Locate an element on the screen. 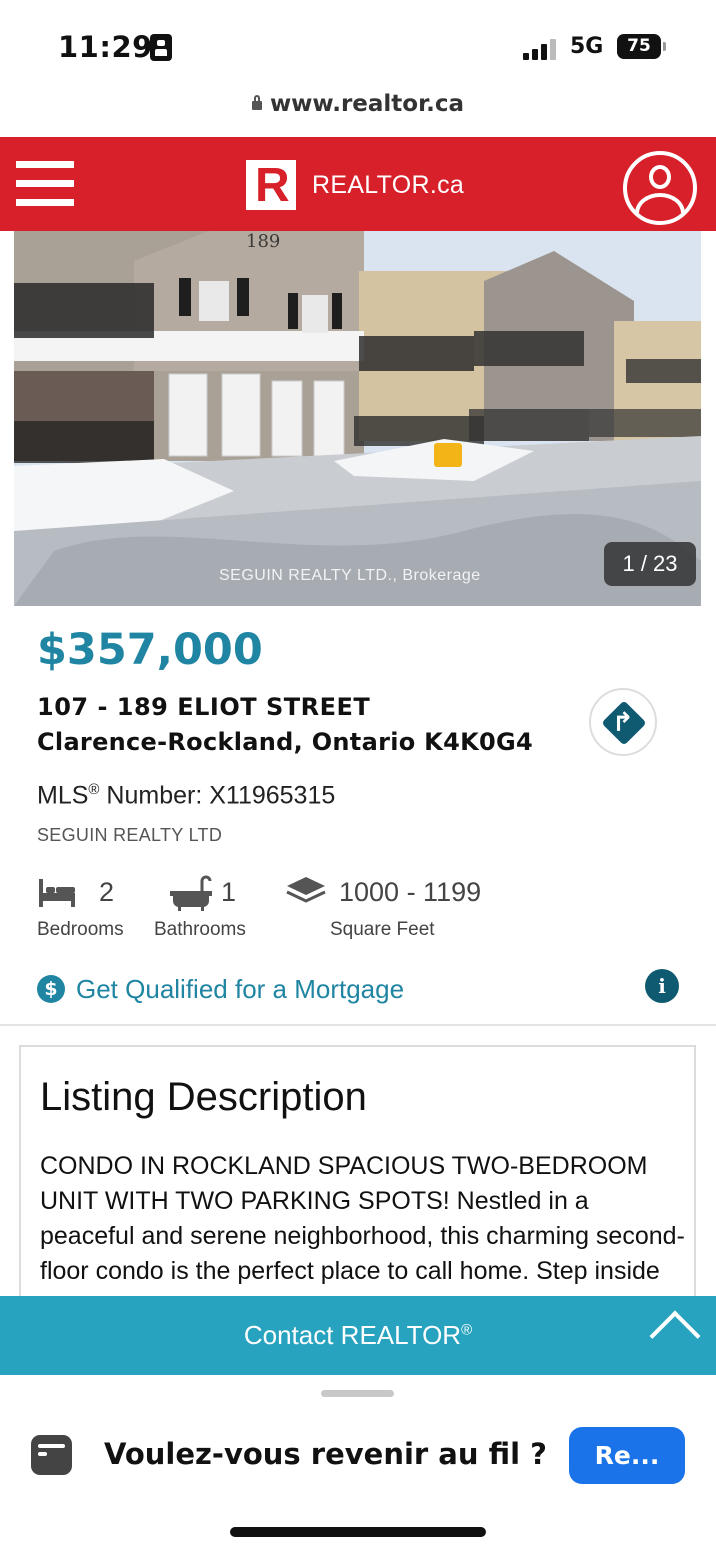 This screenshot has width=716, height=1552. realtor-r-icon is located at coordinates (271, 185).